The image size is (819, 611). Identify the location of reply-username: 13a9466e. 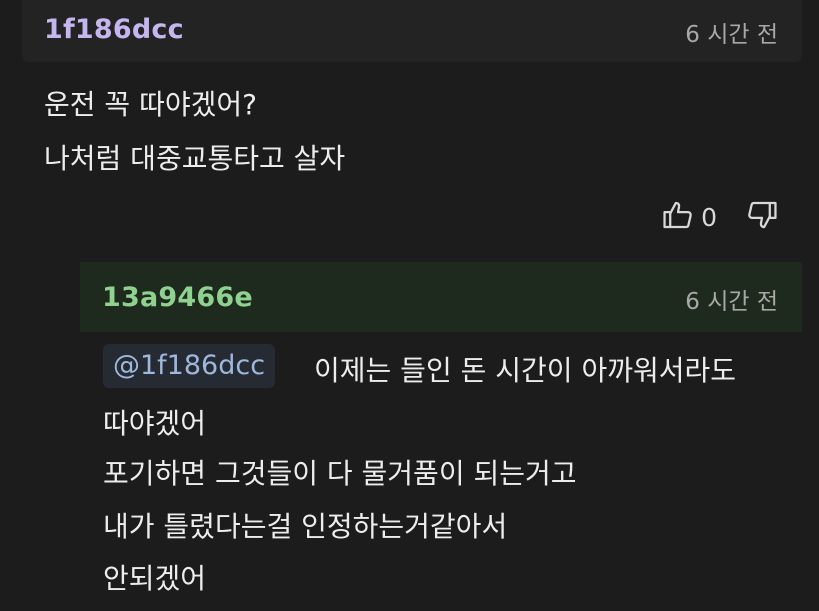
(177, 297).